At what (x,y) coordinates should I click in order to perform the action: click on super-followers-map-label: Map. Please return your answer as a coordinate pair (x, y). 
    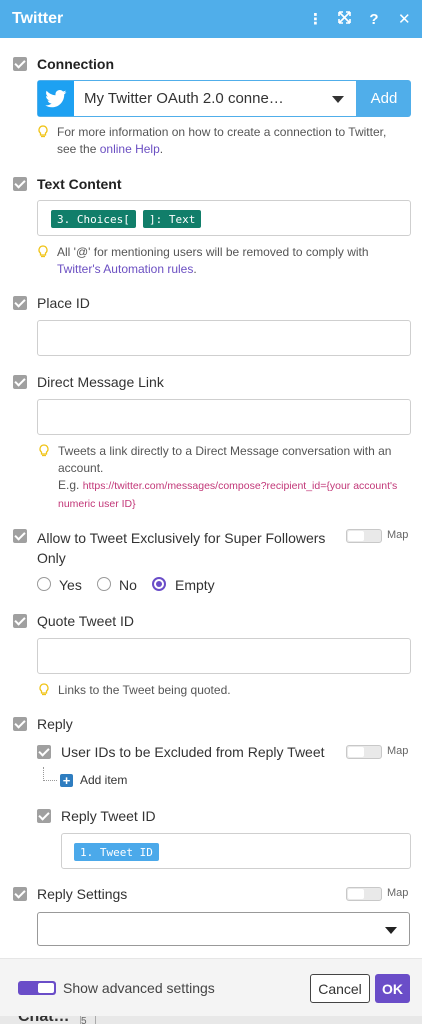
    Looking at the image, I should click on (398, 535).